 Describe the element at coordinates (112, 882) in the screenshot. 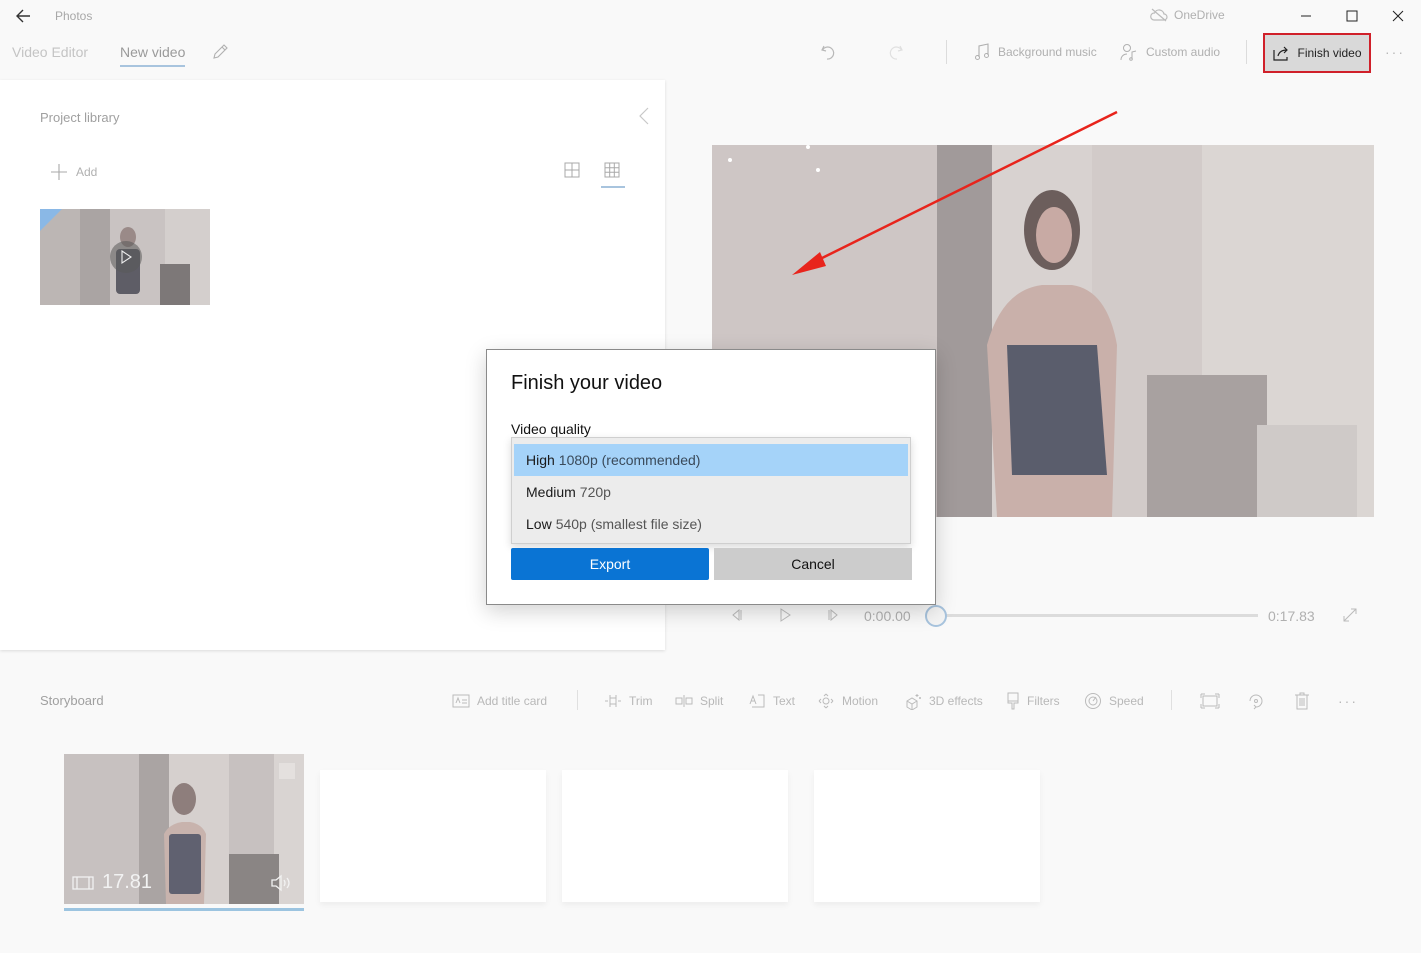

I see `clip-duration-badge: 17.81` at that location.